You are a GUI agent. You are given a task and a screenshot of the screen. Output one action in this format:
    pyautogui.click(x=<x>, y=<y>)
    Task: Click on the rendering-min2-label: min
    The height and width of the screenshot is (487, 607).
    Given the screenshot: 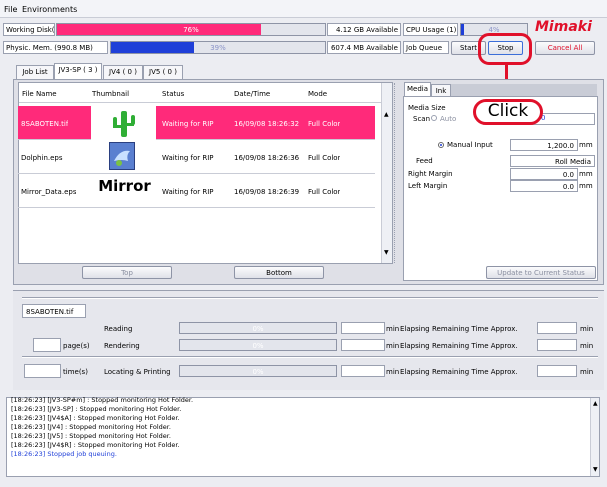 What is the action you would take?
    pyautogui.click(x=587, y=346)
    